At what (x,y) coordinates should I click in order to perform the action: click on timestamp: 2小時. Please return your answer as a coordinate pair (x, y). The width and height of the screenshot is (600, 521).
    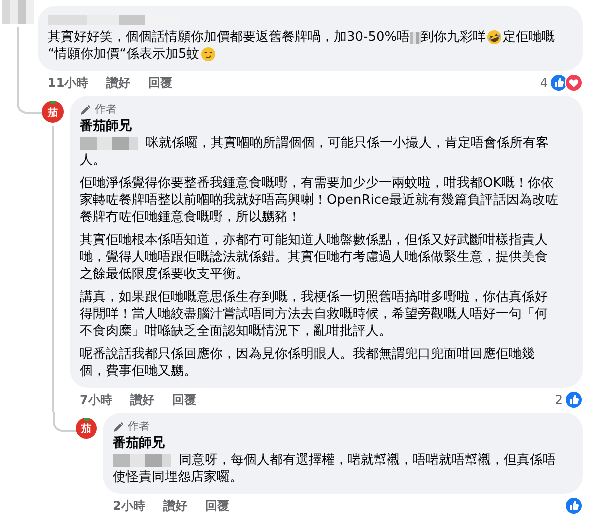
    Looking at the image, I should click on (129, 506).